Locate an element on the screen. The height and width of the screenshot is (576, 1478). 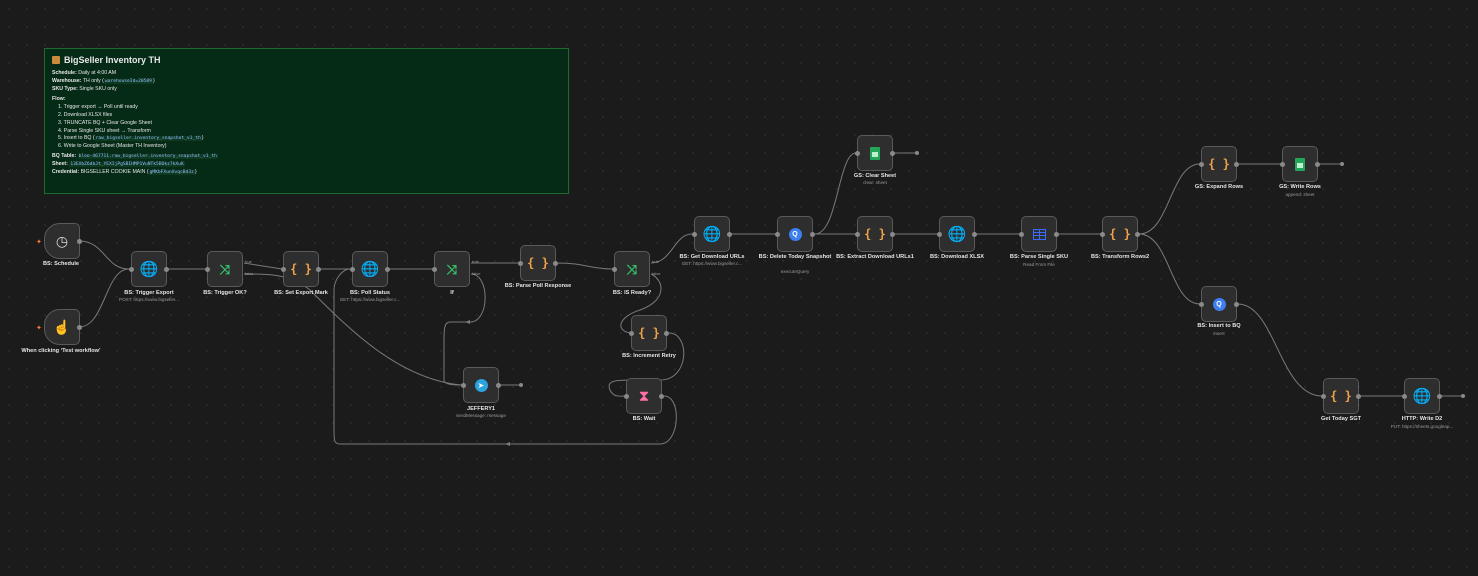
node-increment-retry: { } is located at coordinates (649, 333).